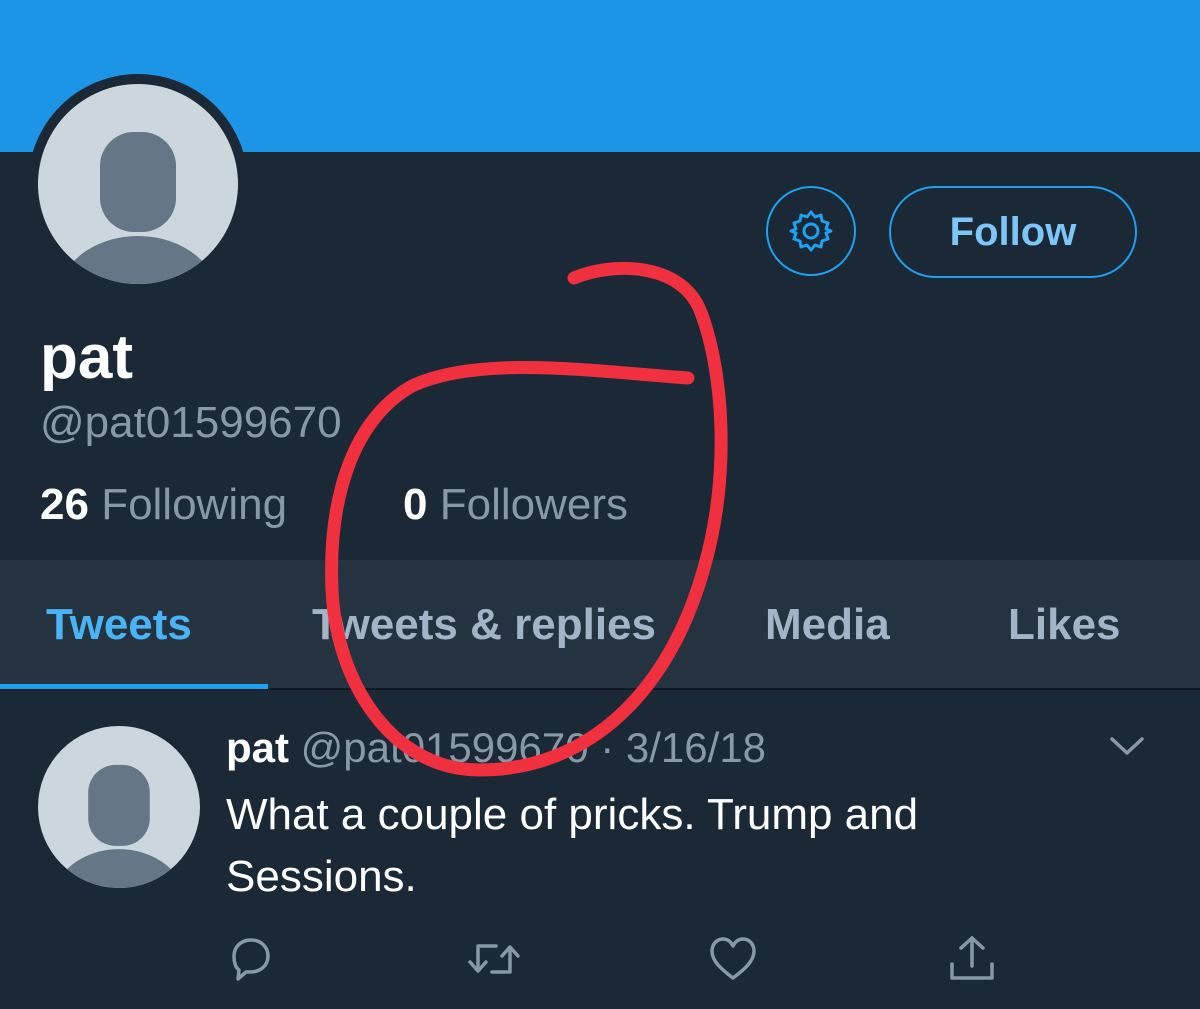 The image size is (1200, 1009). I want to click on tweet-author-handle: @pat01599670, so click(445, 747).